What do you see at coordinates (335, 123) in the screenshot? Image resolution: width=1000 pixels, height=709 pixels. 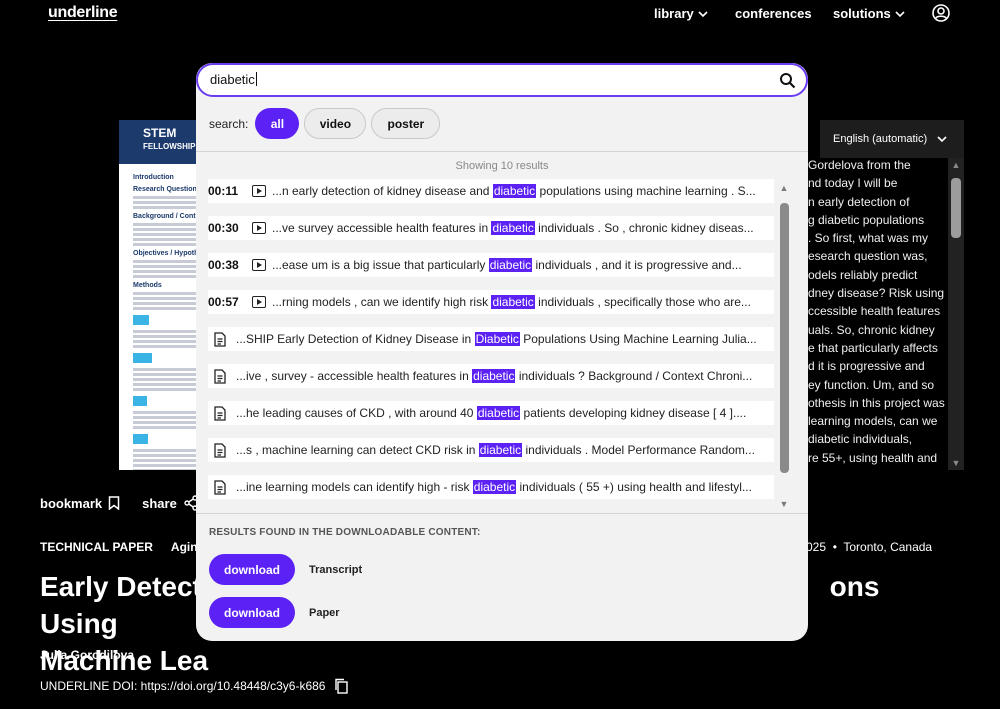 I see `filter-video: video` at bounding box center [335, 123].